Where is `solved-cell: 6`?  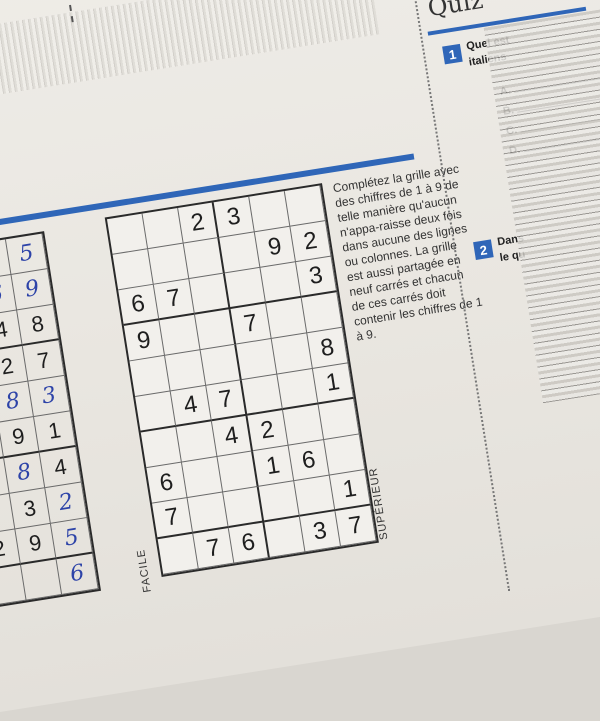
solved-cell: 6 is located at coordinates (77, 574).